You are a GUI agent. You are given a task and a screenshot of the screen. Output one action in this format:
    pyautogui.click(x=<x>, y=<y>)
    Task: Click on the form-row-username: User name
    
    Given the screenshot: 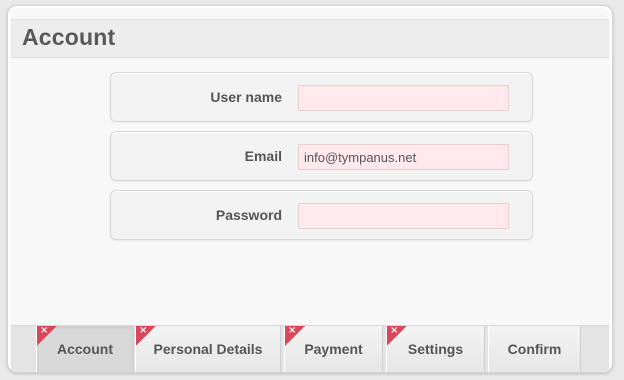 What is the action you would take?
    pyautogui.click(x=321, y=97)
    